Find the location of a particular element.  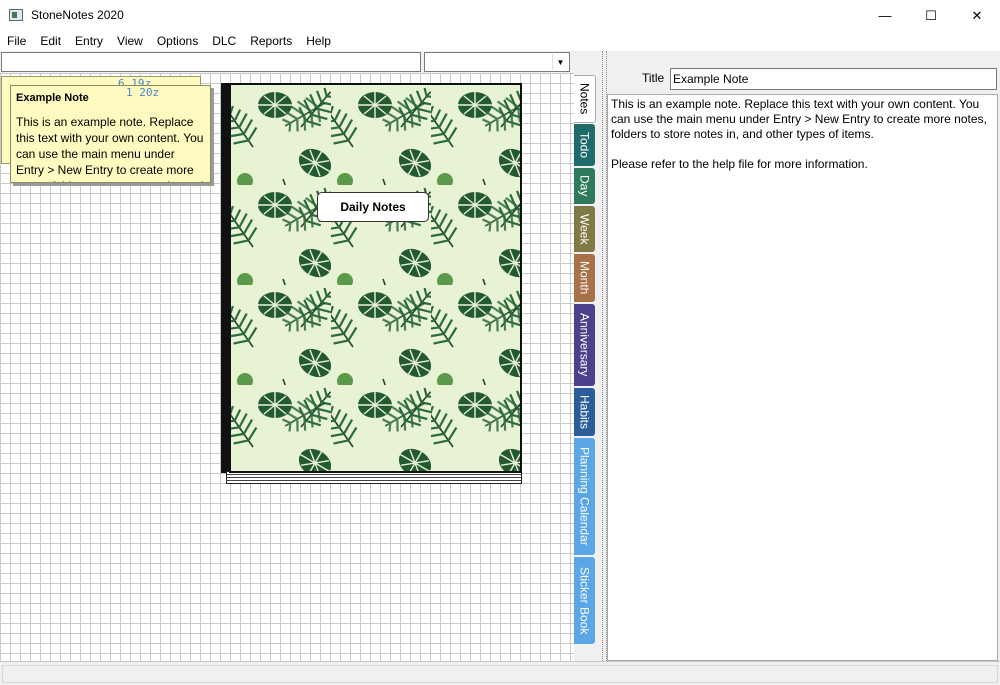

menu-view: View is located at coordinates (130, 41).